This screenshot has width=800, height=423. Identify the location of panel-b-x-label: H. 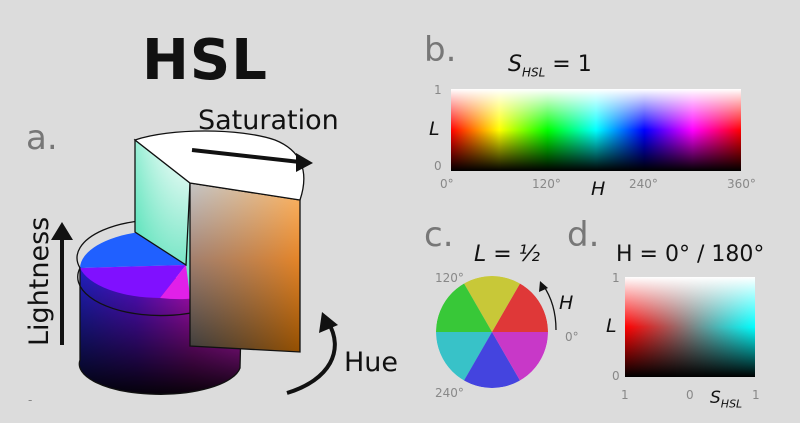
(598, 189).